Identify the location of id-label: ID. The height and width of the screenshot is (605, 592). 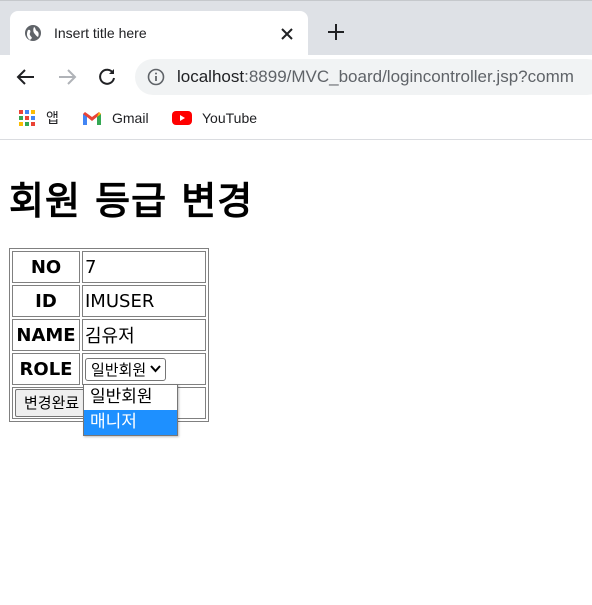
(46, 301).